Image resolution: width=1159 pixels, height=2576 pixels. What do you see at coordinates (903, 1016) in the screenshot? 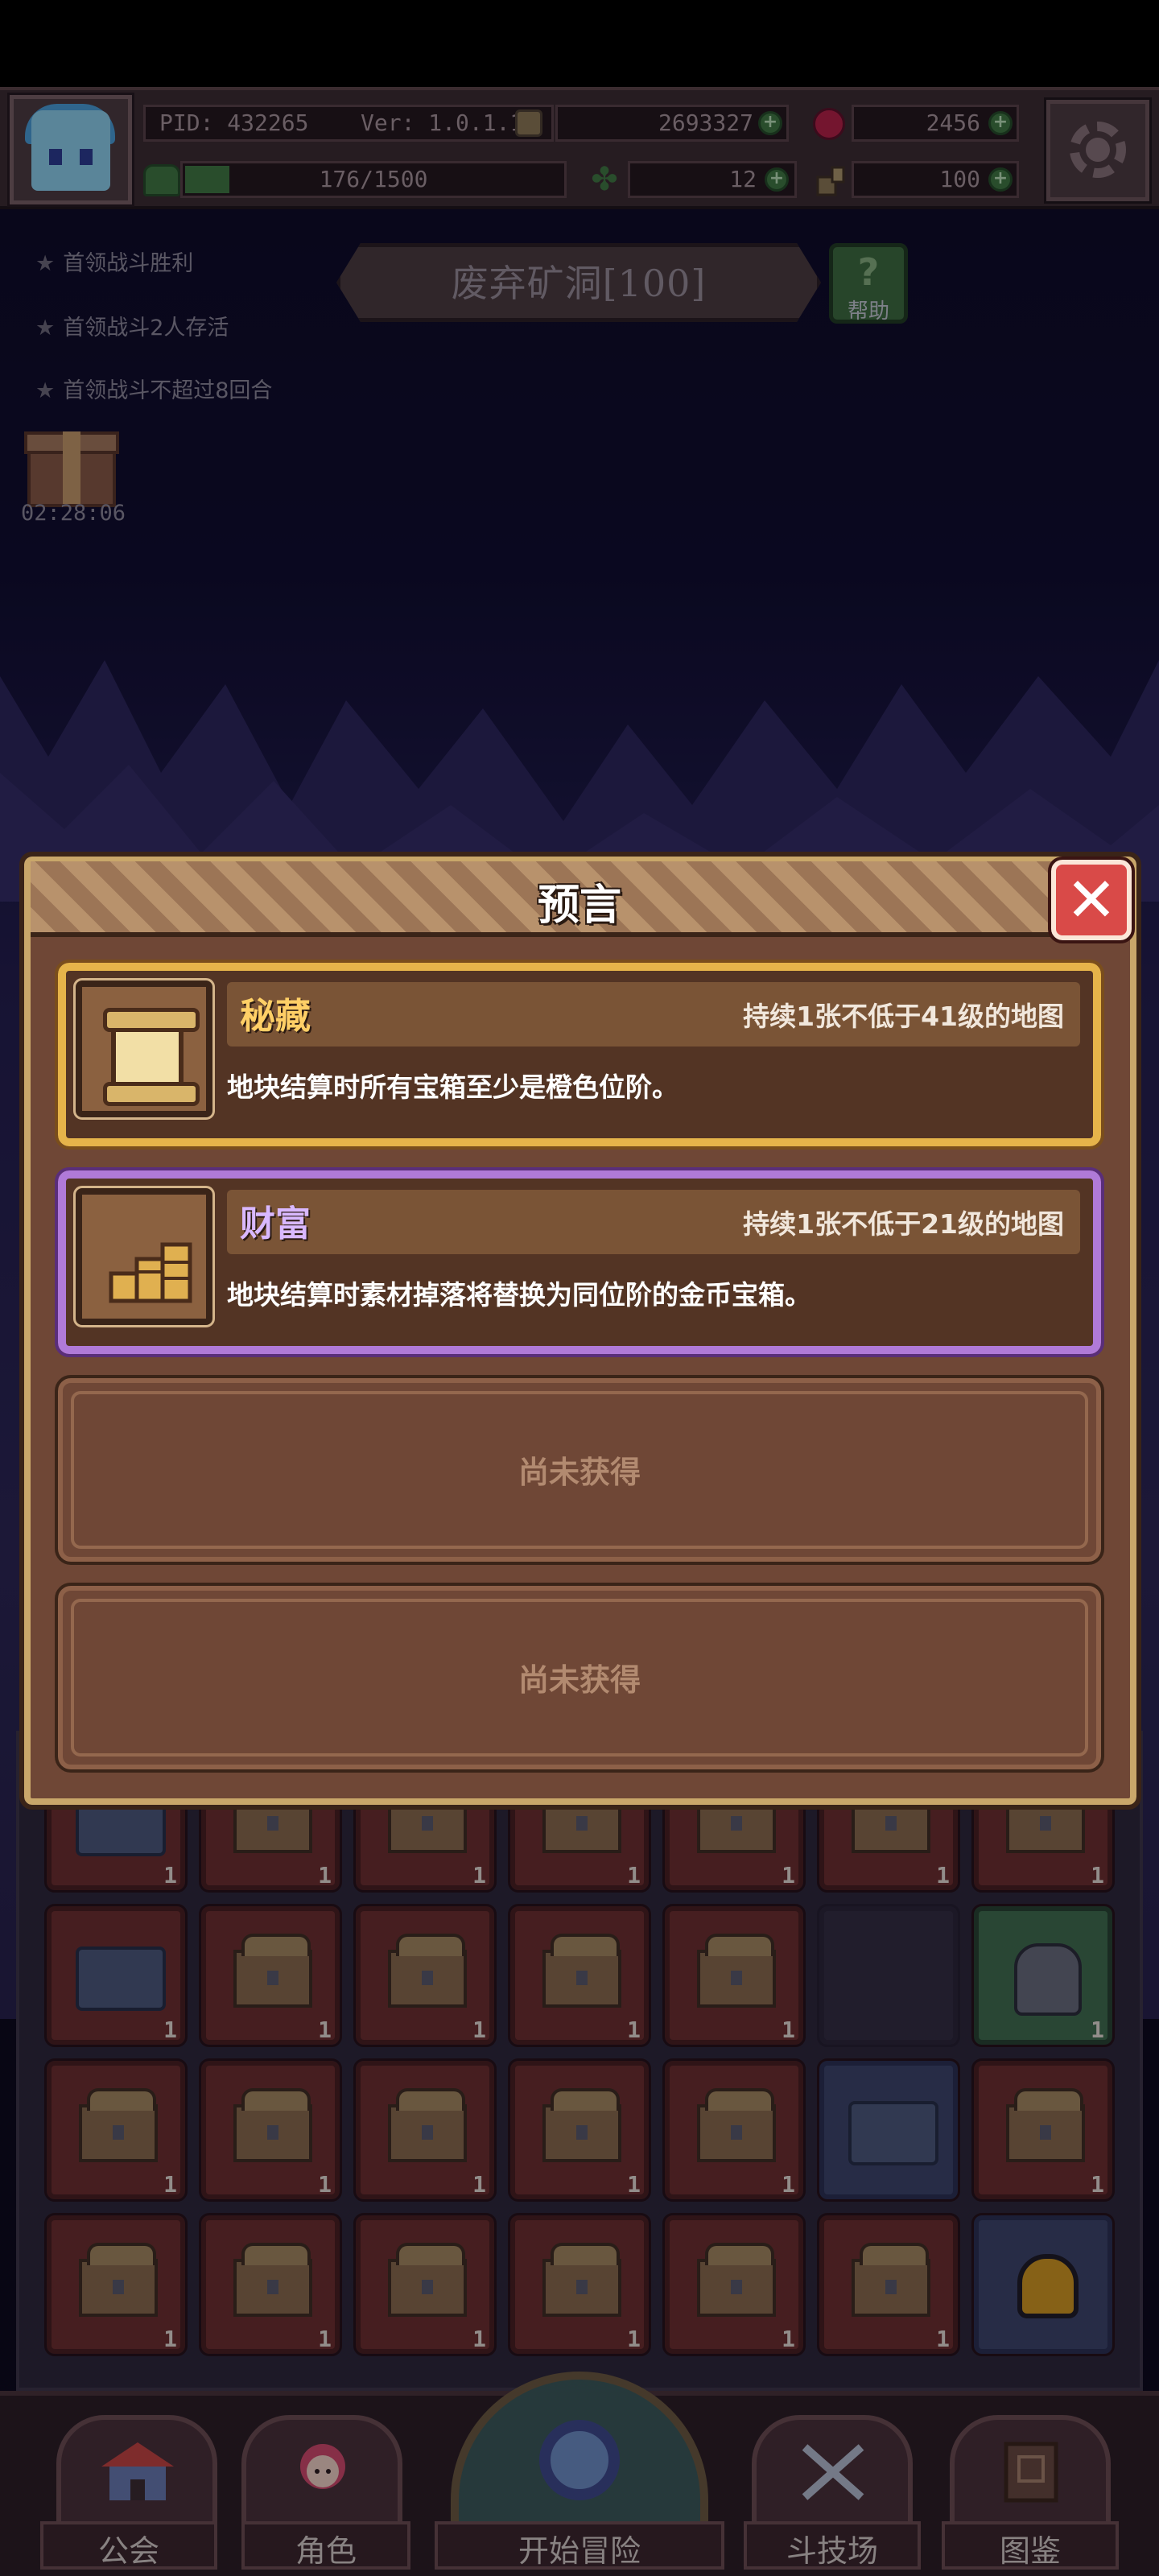
I see `prophecy-duration: 持续1张不低于41级的地图` at bounding box center [903, 1016].